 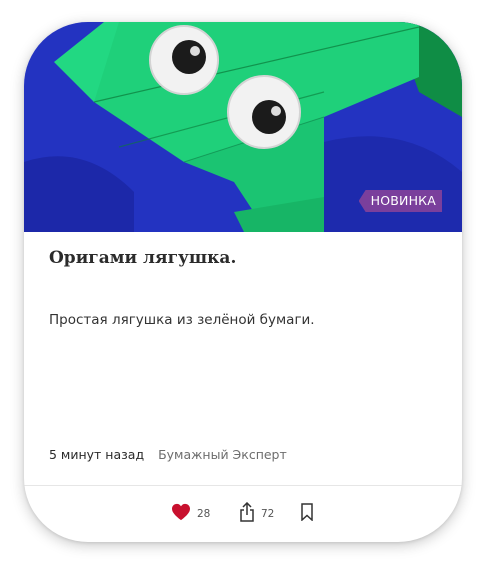 I want to click on share-button: 72, so click(x=257, y=513).